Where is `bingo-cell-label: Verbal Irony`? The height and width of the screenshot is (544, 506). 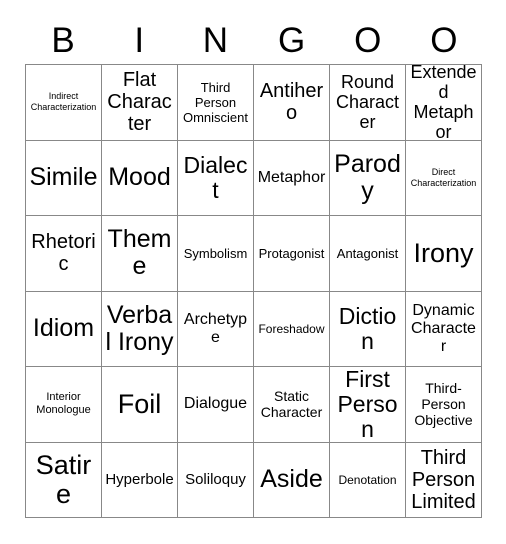
bingo-cell-label: Verbal Irony is located at coordinates (139, 328).